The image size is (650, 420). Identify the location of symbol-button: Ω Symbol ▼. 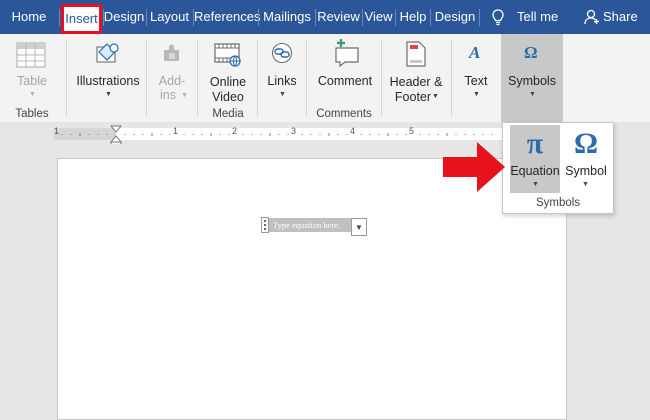
(586, 159).